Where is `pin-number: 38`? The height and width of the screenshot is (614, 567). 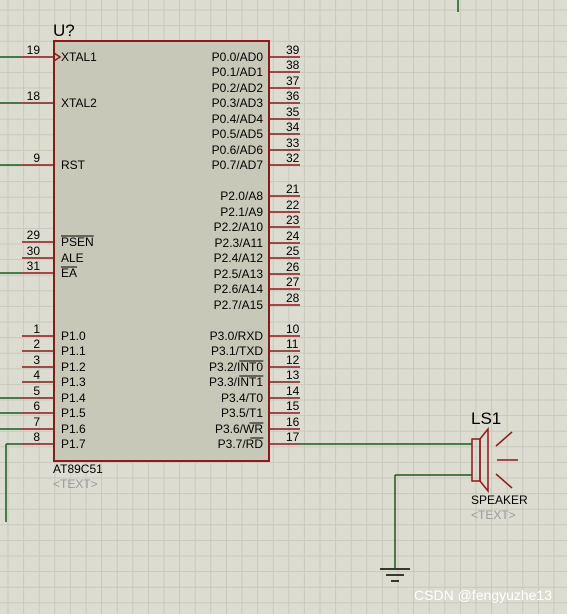 pin-number: 38 is located at coordinates (293, 65).